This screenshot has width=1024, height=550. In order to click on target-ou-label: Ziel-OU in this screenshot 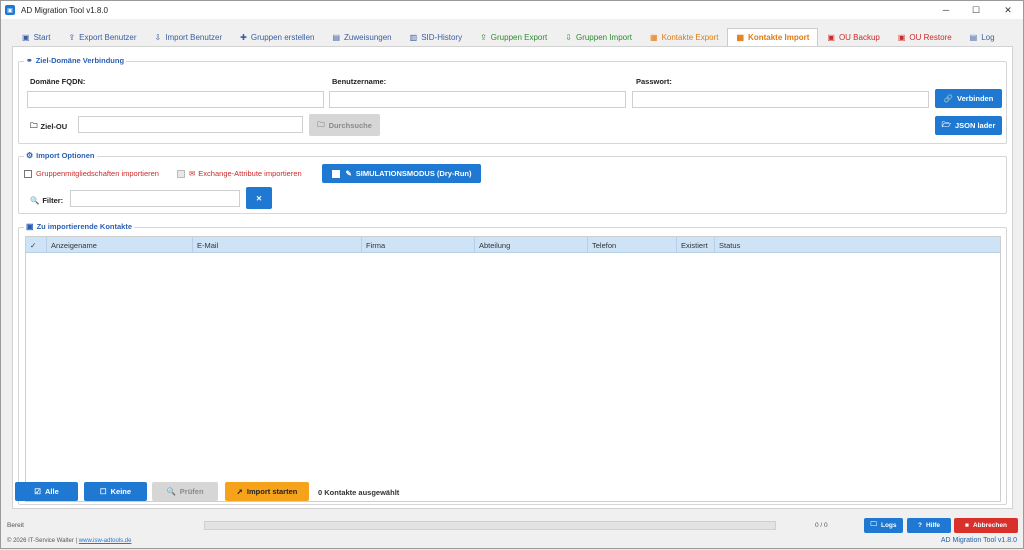, I will do `click(54, 126)`.